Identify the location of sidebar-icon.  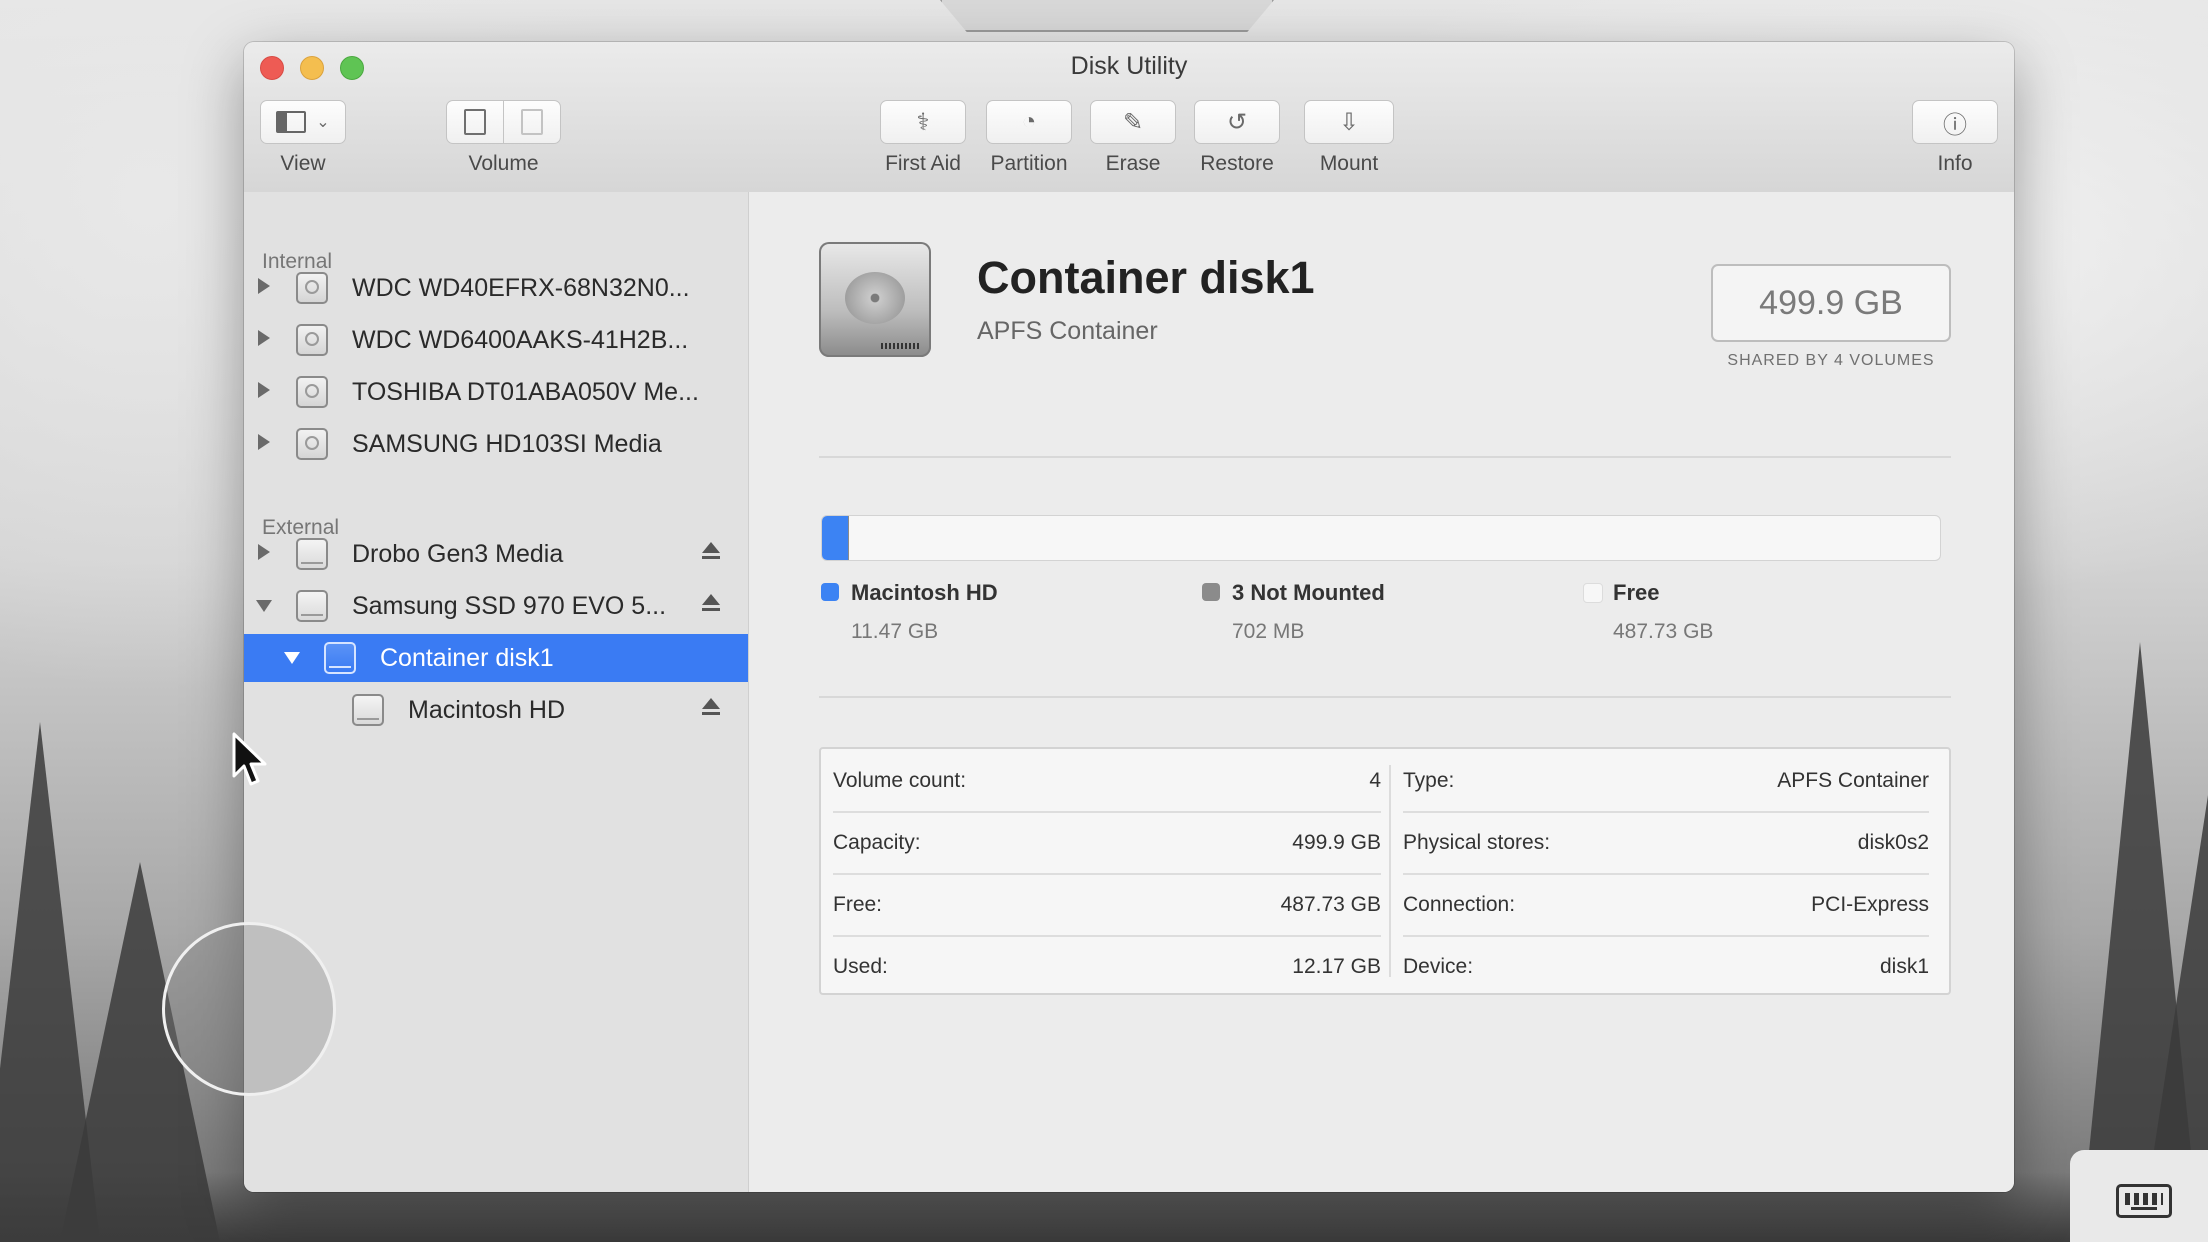
(291, 122).